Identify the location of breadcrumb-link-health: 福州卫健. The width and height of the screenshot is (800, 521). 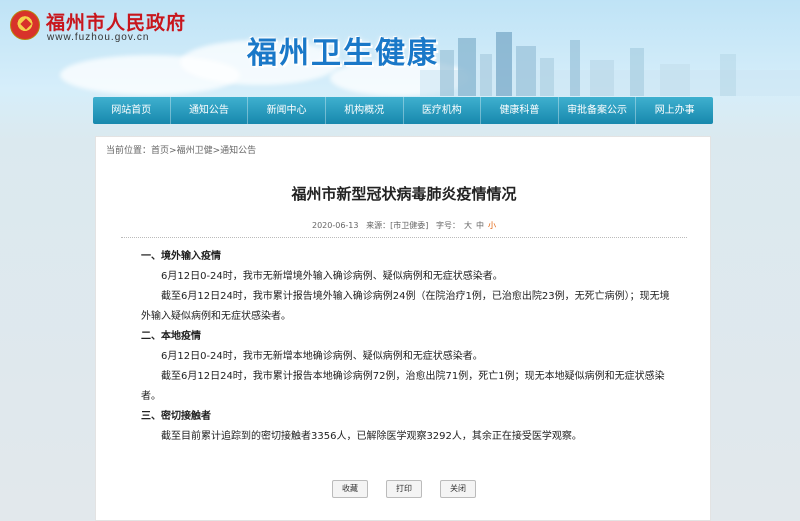
(195, 151).